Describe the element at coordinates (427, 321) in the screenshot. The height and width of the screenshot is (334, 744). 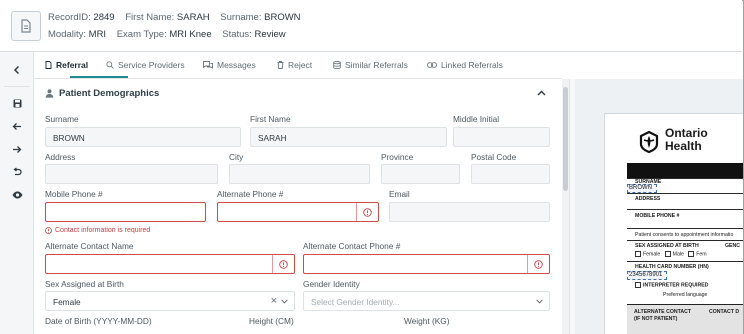
I see `weight-field-label: Weight (KG)` at that location.